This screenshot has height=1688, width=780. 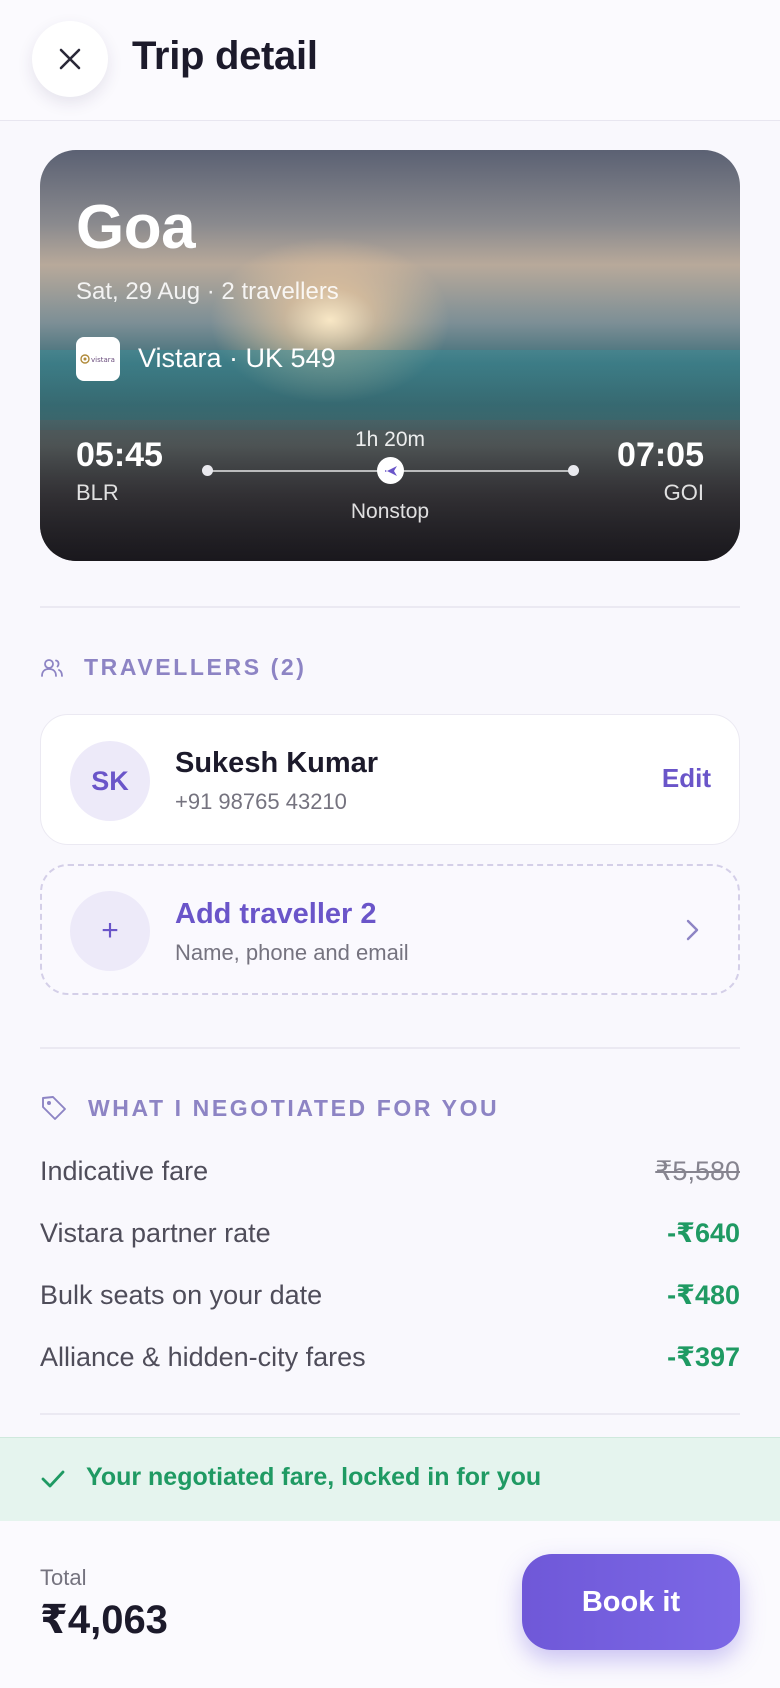 I want to click on fare-label: Vistara partner rate, so click(x=155, y=1233).